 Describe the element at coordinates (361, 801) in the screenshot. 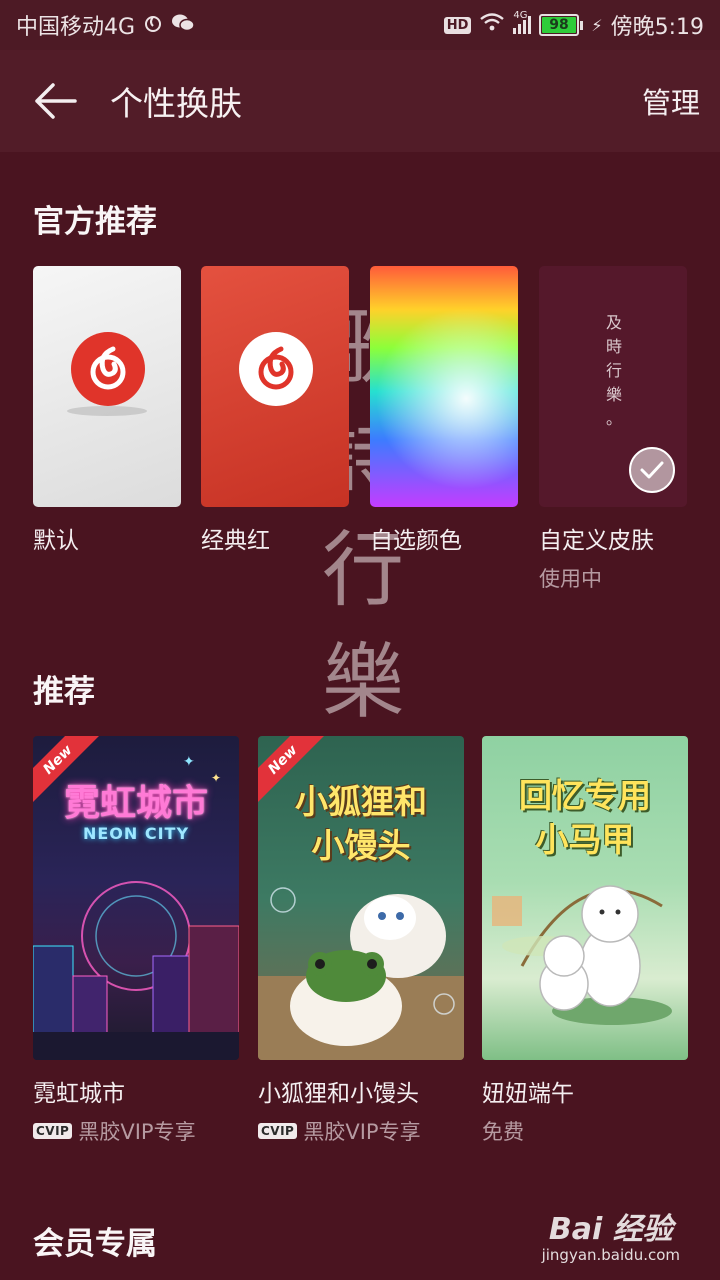

I see `art-title-line: 小狐狸和` at that location.